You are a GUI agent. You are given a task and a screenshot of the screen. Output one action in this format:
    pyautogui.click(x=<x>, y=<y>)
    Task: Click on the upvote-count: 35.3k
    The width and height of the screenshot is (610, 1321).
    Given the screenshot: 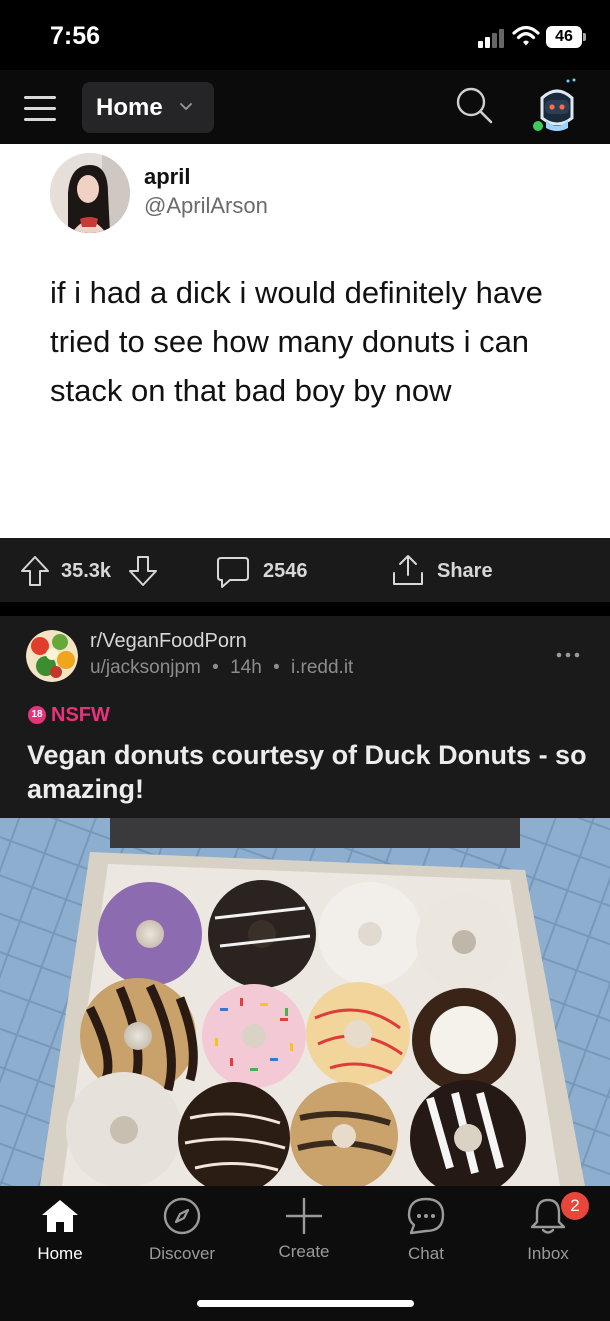 What is the action you would take?
    pyautogui.click(x=86, y=571)
    